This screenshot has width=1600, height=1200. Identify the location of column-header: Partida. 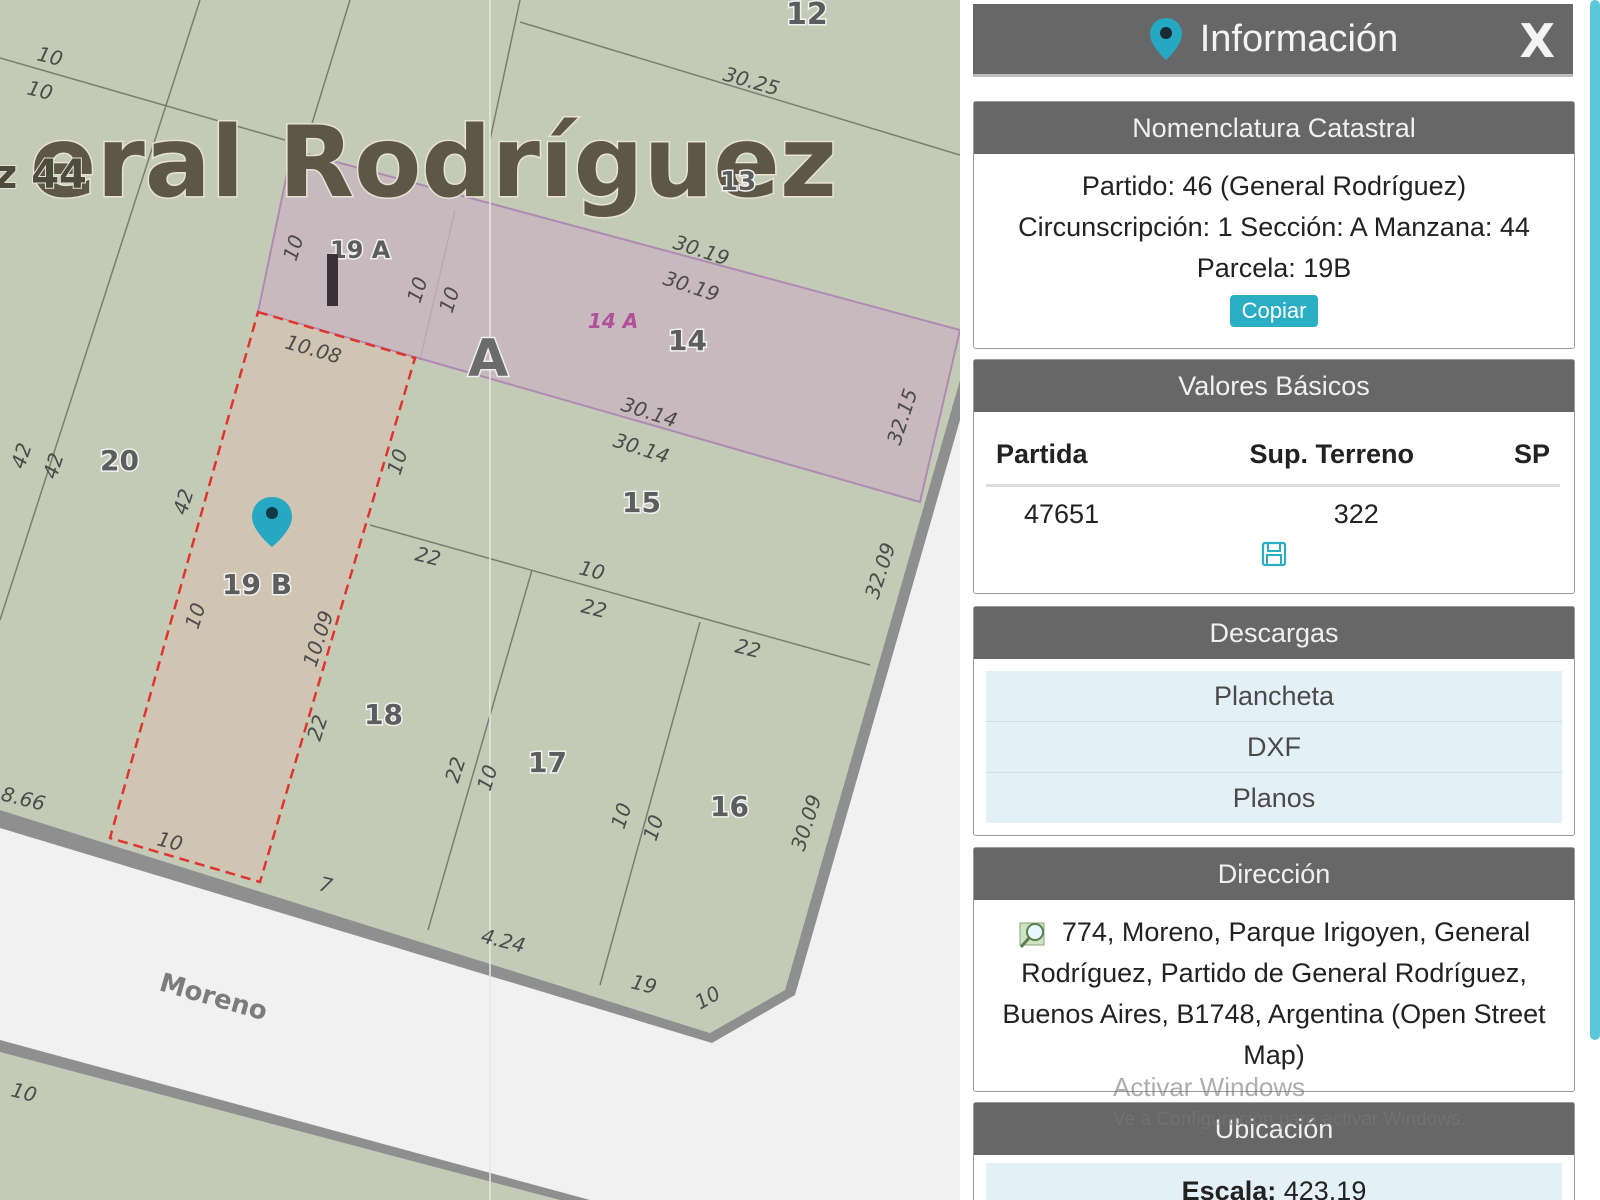
(1086, 455).